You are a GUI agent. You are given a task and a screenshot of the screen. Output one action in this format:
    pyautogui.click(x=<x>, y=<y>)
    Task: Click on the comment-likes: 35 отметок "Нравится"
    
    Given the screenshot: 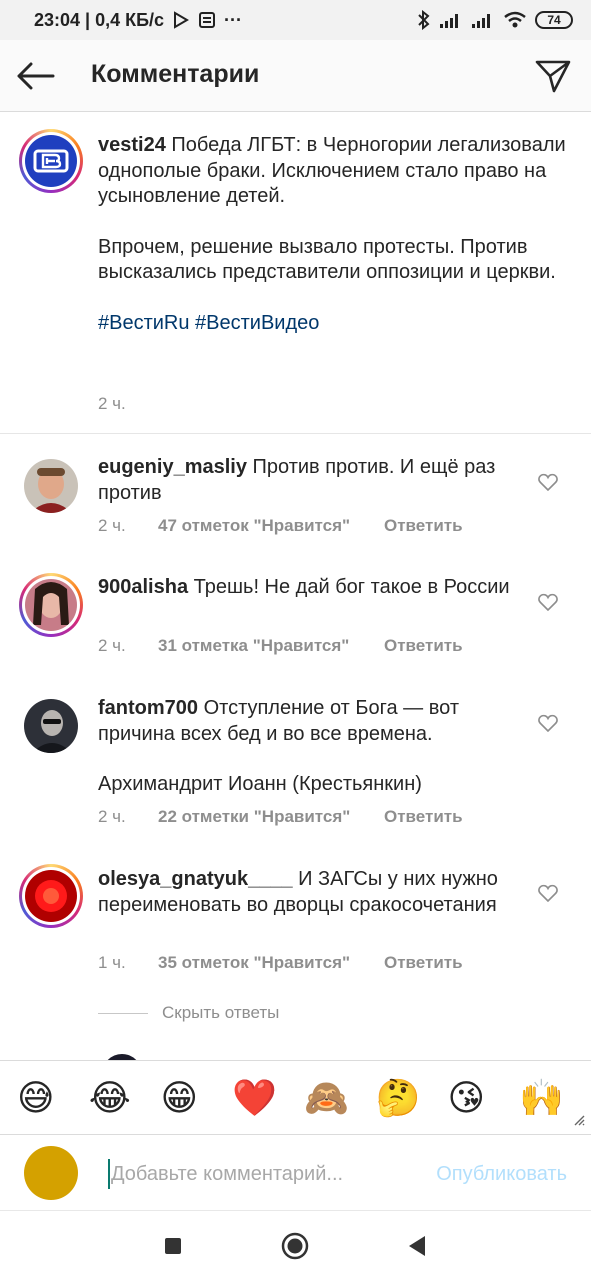 What is the action you would take?
    pyautogui.click(x=271, y=963)
    